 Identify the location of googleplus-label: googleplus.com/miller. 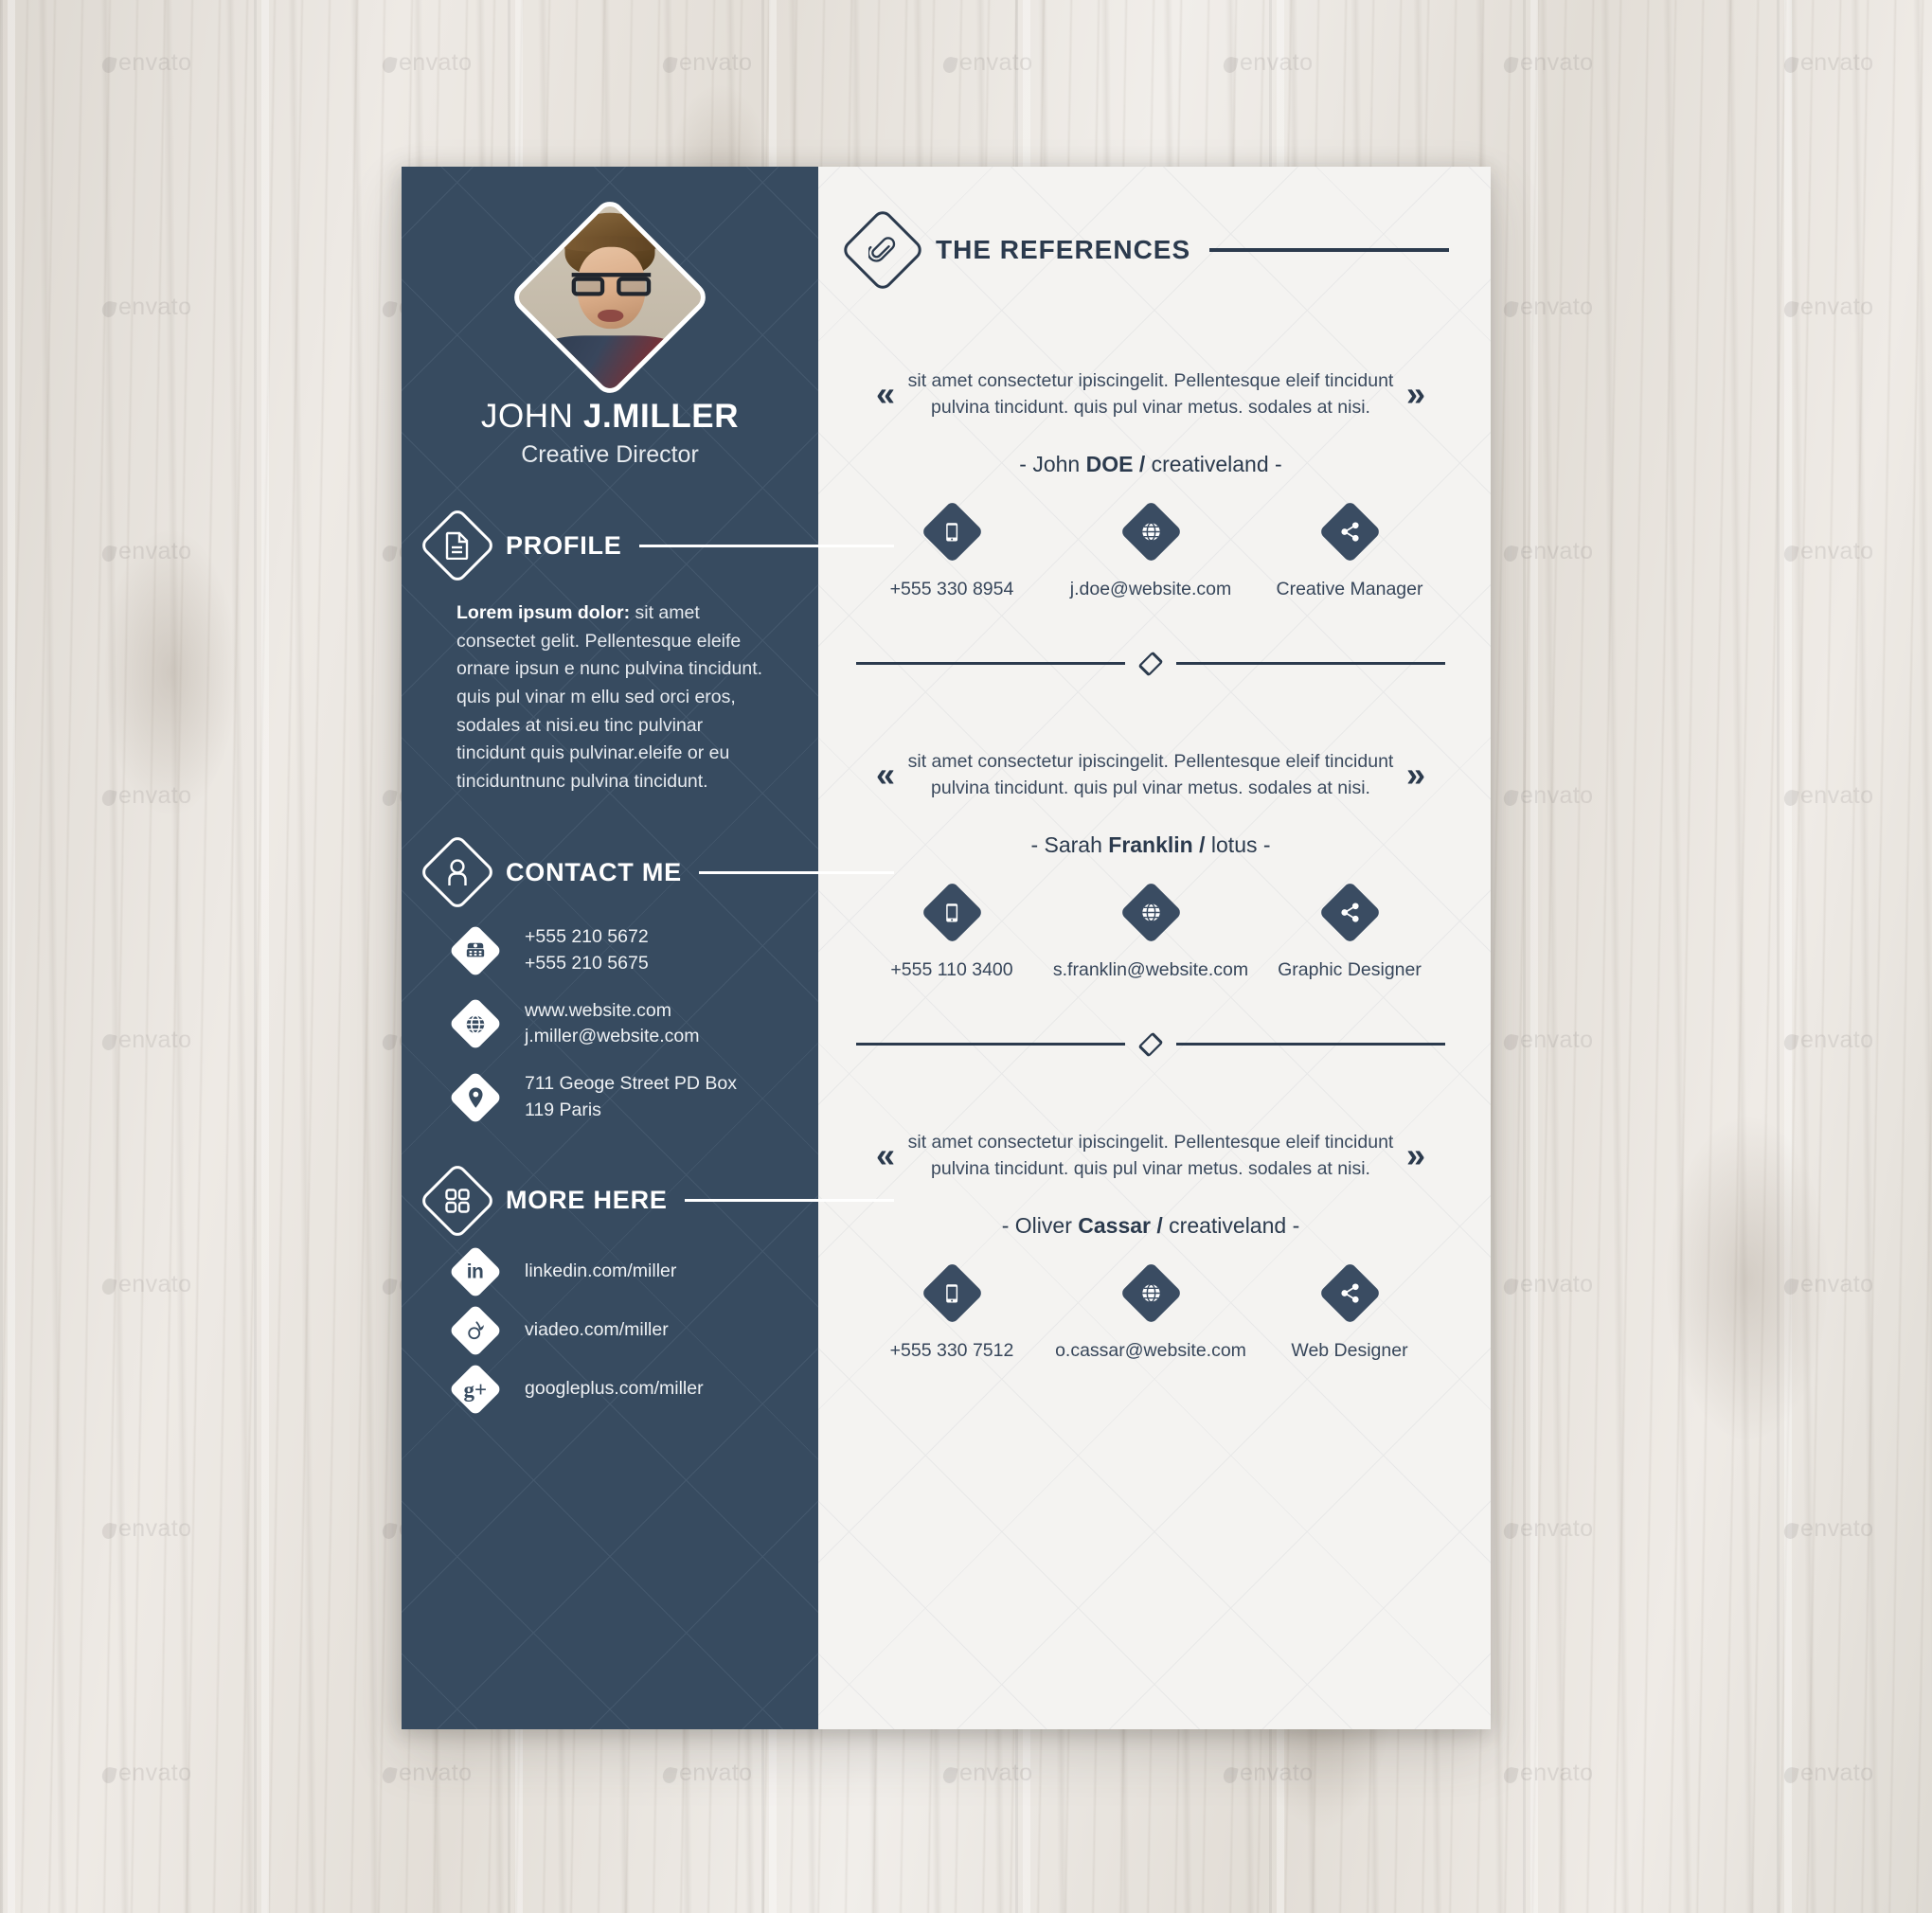
(614, 1388).